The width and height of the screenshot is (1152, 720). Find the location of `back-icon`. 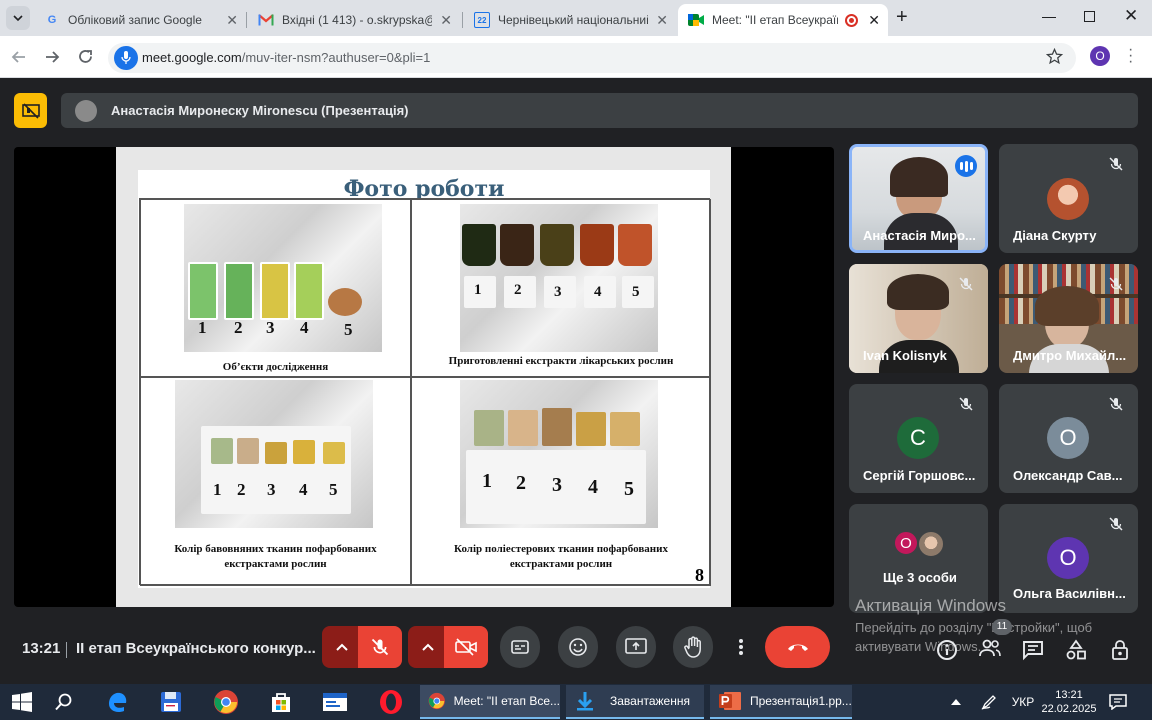

back-icon is located at coordinates (19, 57).